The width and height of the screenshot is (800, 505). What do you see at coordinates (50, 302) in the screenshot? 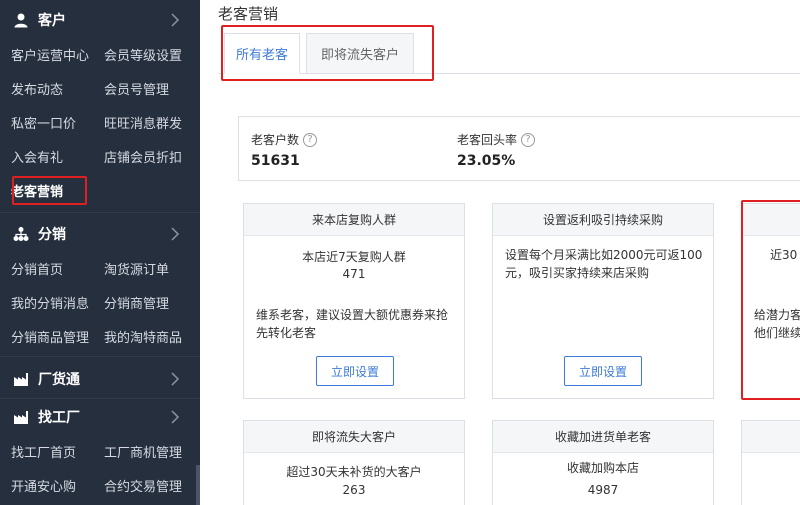
I see `sidebar-item-distribution-messages: 我的分销消息` at bounding box center [50, 302].